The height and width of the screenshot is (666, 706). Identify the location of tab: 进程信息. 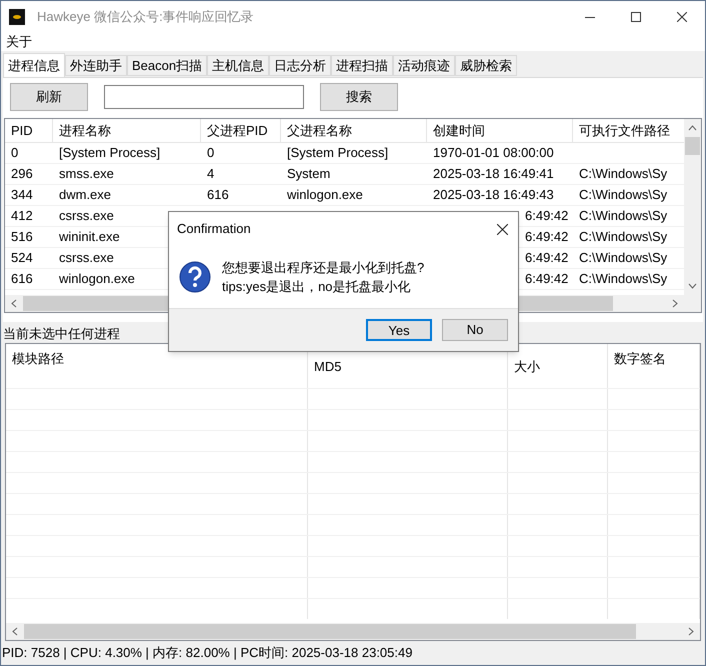
(34, 65).